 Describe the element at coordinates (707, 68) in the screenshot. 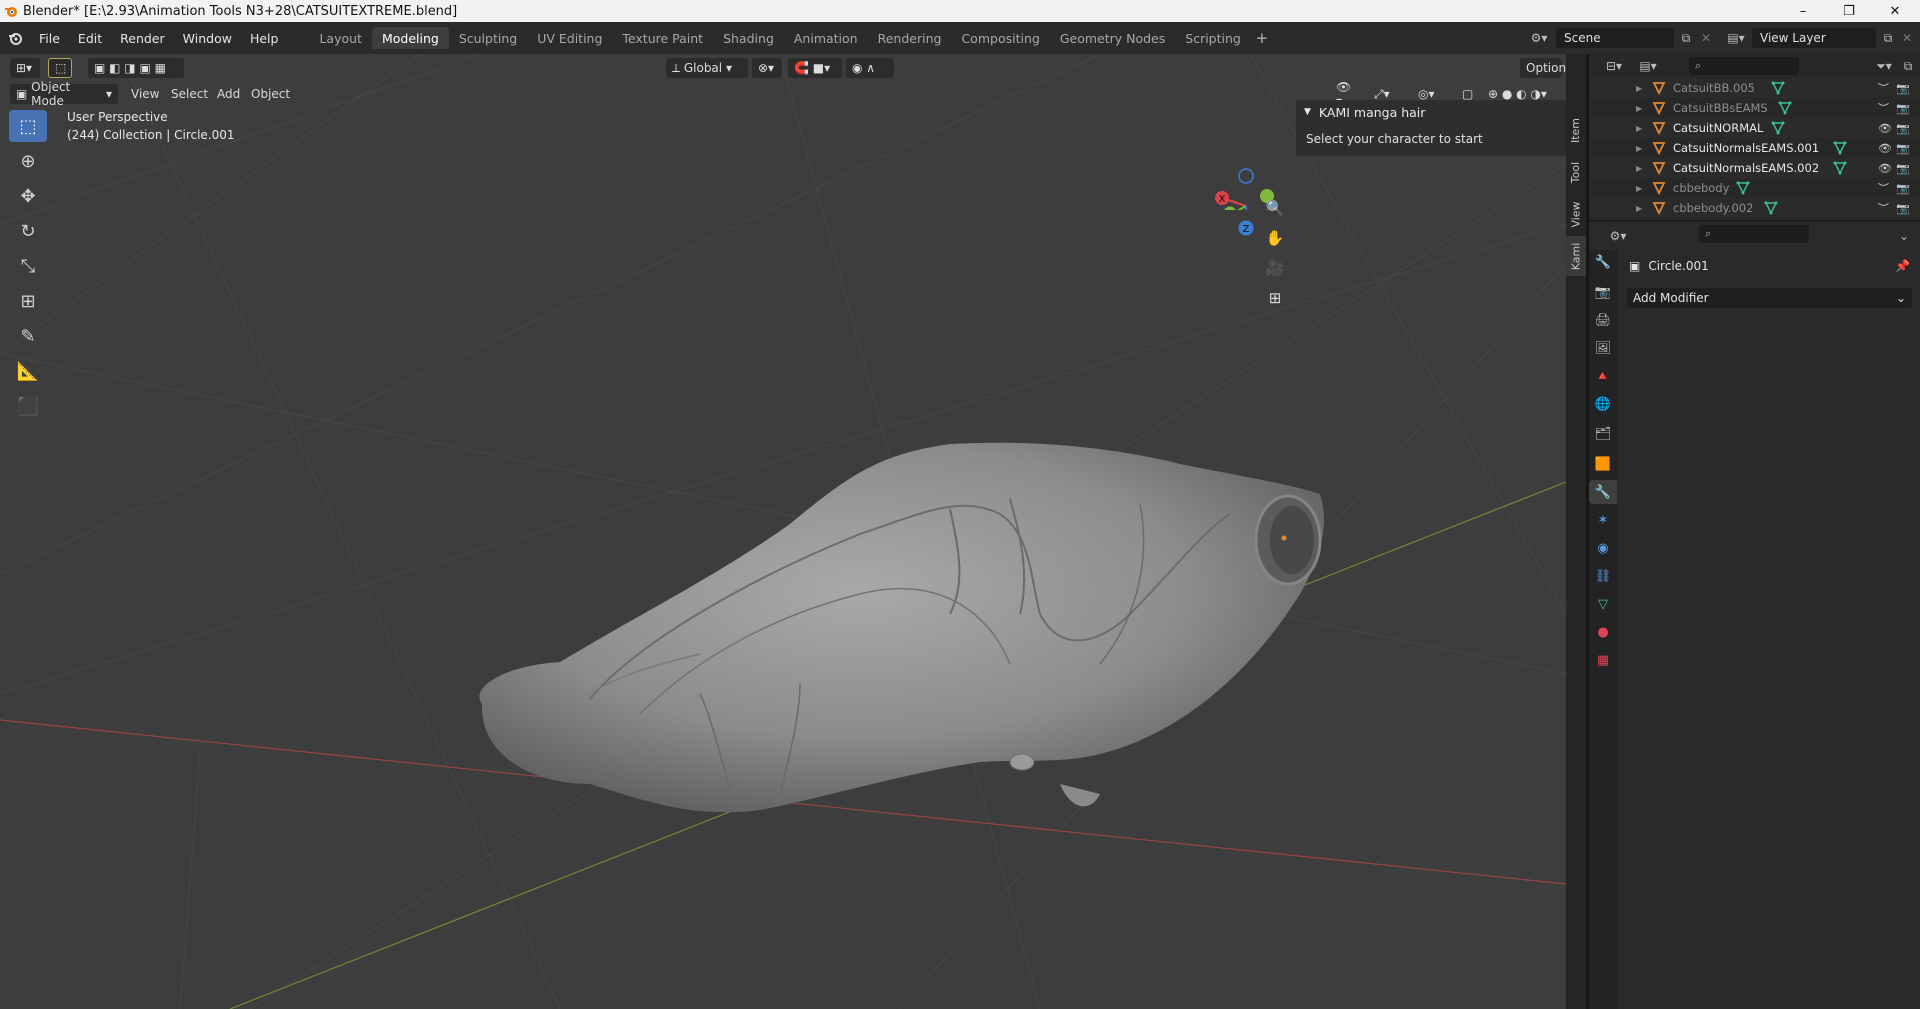

I see `transform-orientation-dropdown: ⟂ Global ▾` at that location.